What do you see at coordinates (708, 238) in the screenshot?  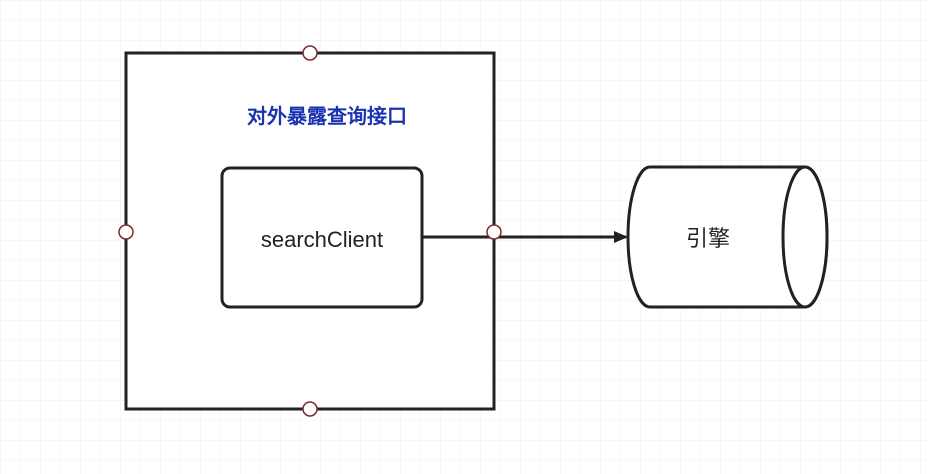 I see `engine-label: 引擎` at bounding box center [708, 238].